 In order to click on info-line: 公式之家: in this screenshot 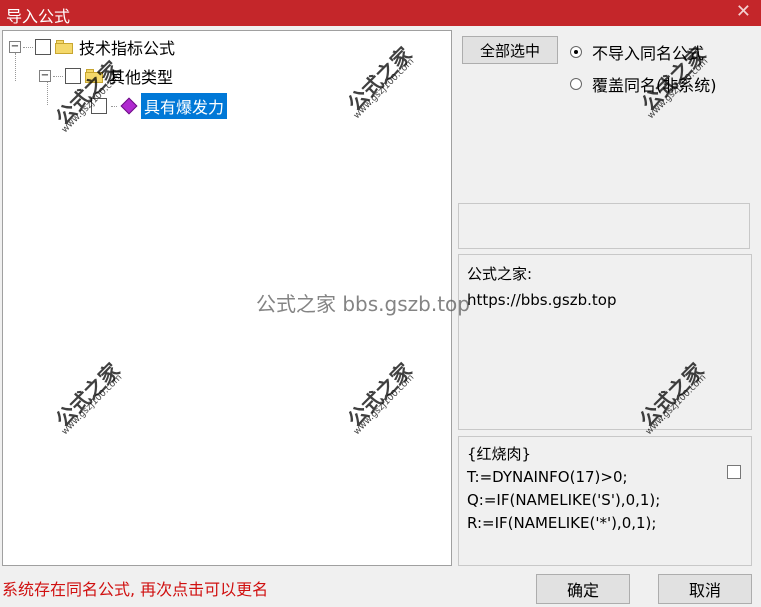, I will do `click(500, 274)`.